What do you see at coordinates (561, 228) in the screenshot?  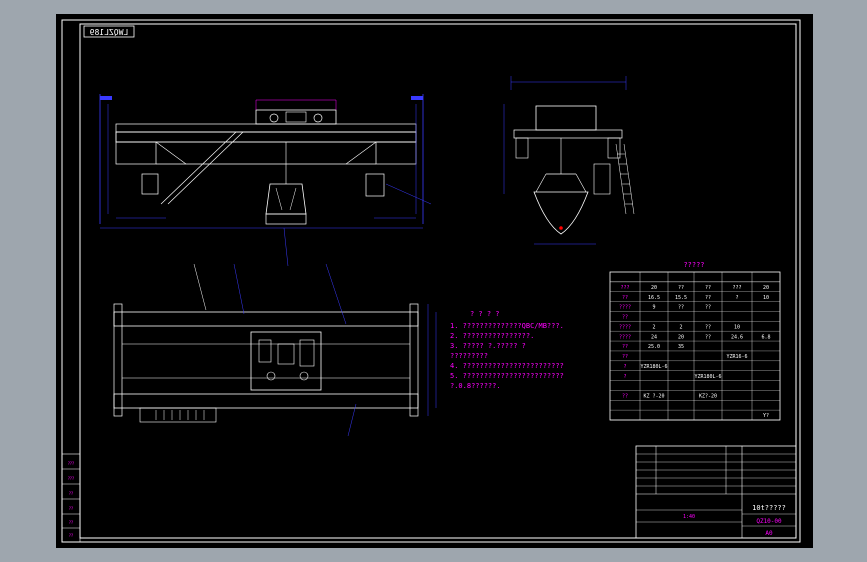 I see `center-mark` at bounding box center [561, 228].